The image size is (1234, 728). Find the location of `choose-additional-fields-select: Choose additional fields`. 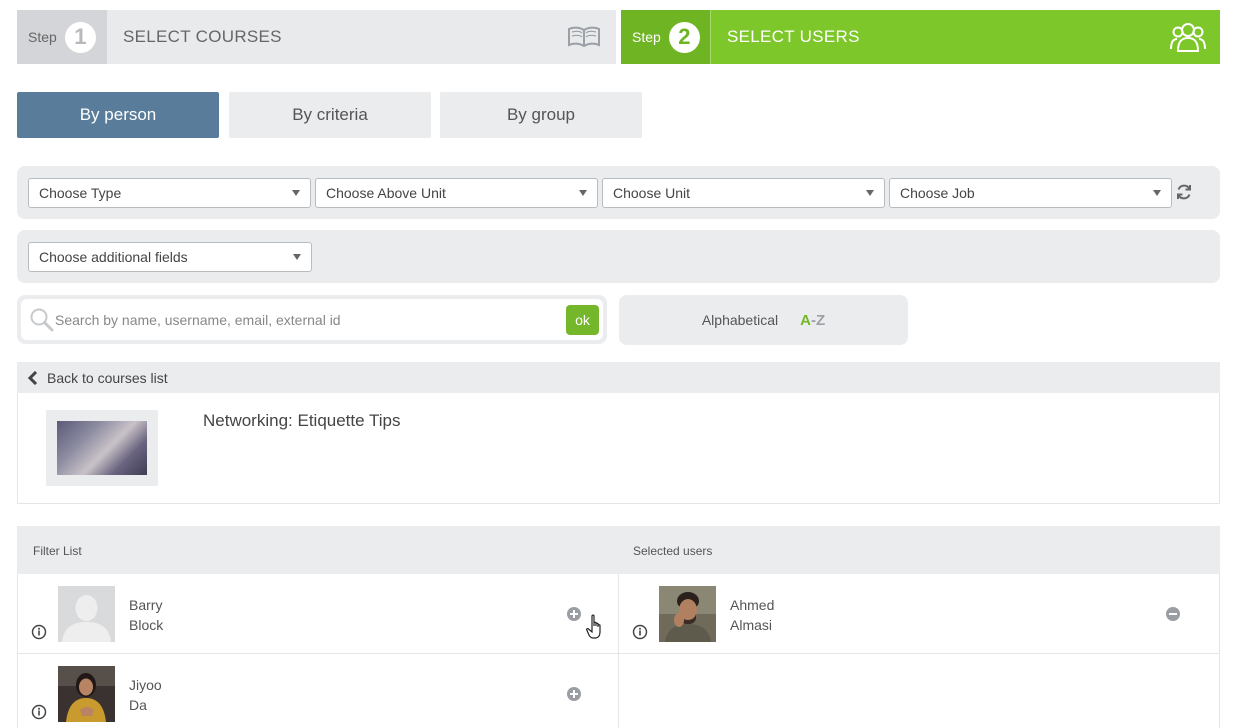

choose-additional-fields-select: Choose additional fields is located at coordinates (170, 257).